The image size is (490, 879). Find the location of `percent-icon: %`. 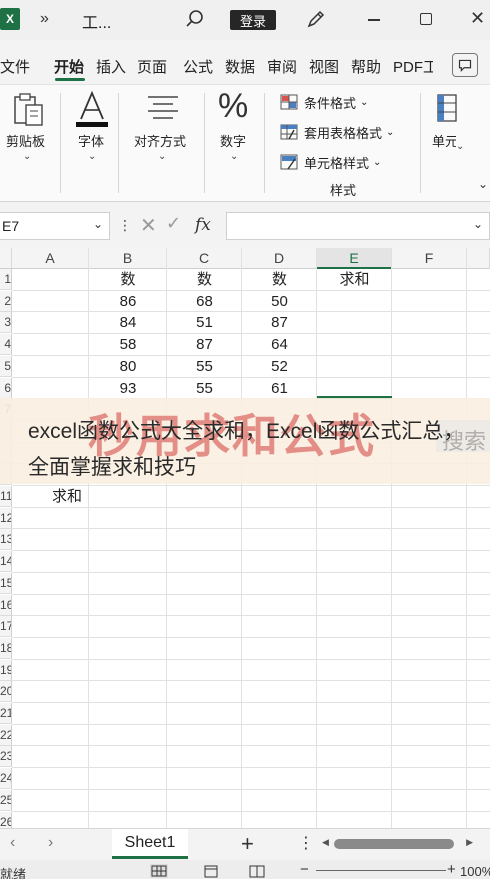

percent-icon: % is located at coordinates (233, 106).